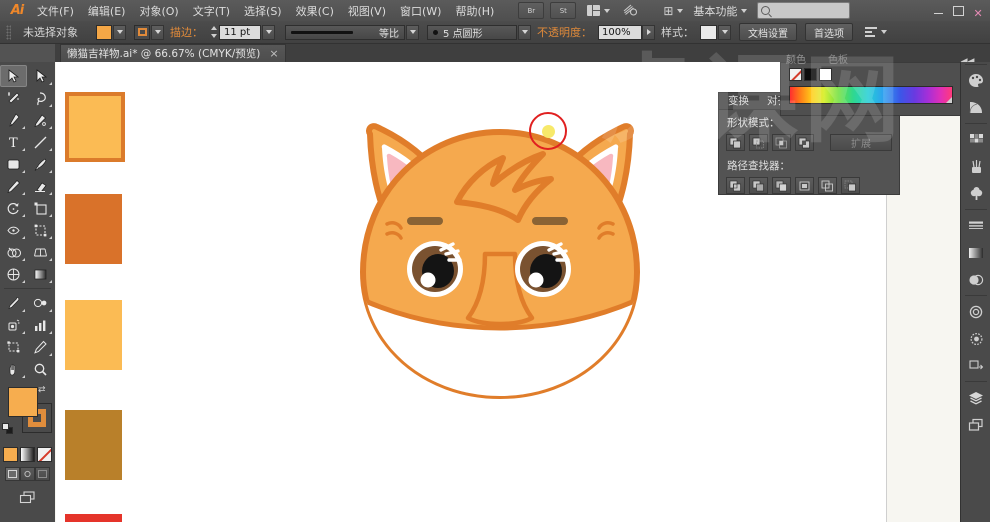 Image resolution: width=990 pixels, height=522 pixels. Describe the element at coordinates (13, 303) in the screenshot. I see `eyedropper-tool` at that location.